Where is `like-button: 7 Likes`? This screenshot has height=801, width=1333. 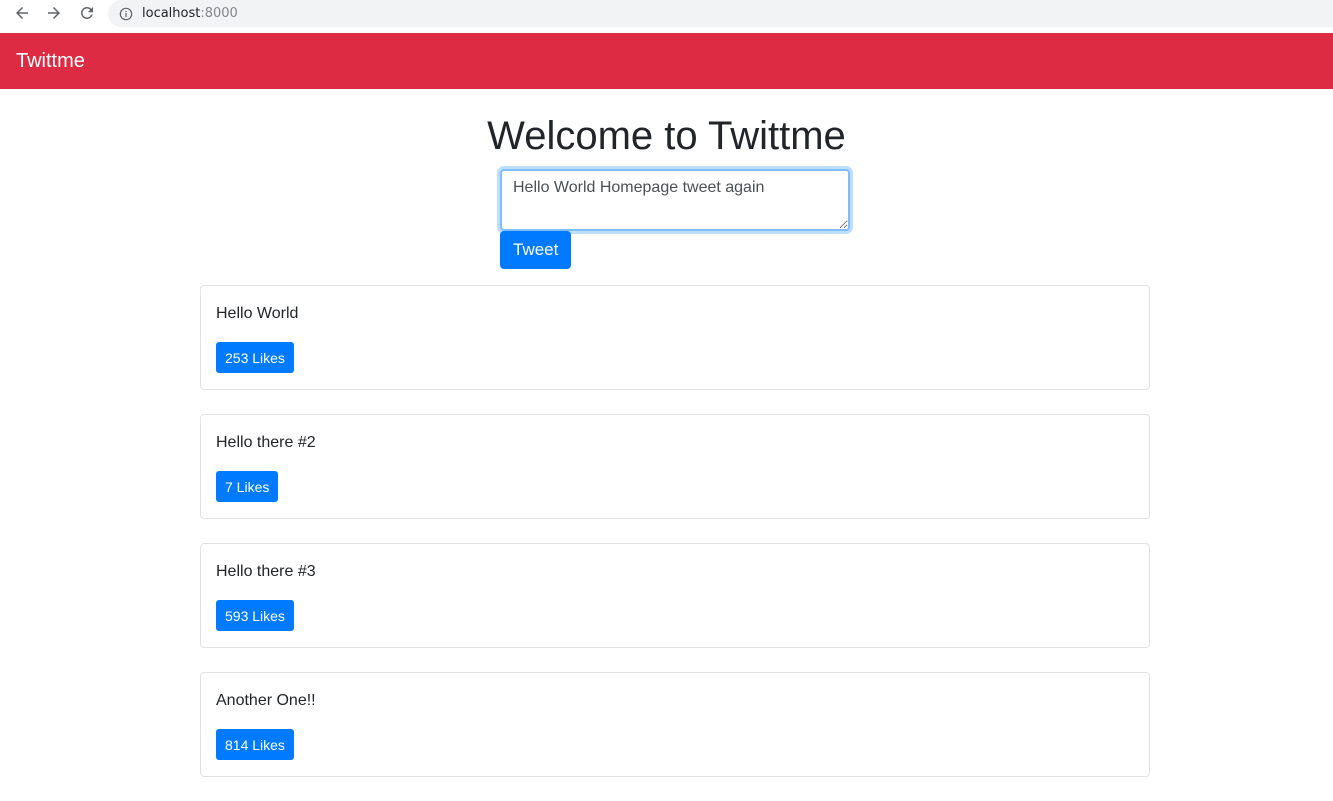 like-button: 7 Likes is located at coordinates (247, 486).